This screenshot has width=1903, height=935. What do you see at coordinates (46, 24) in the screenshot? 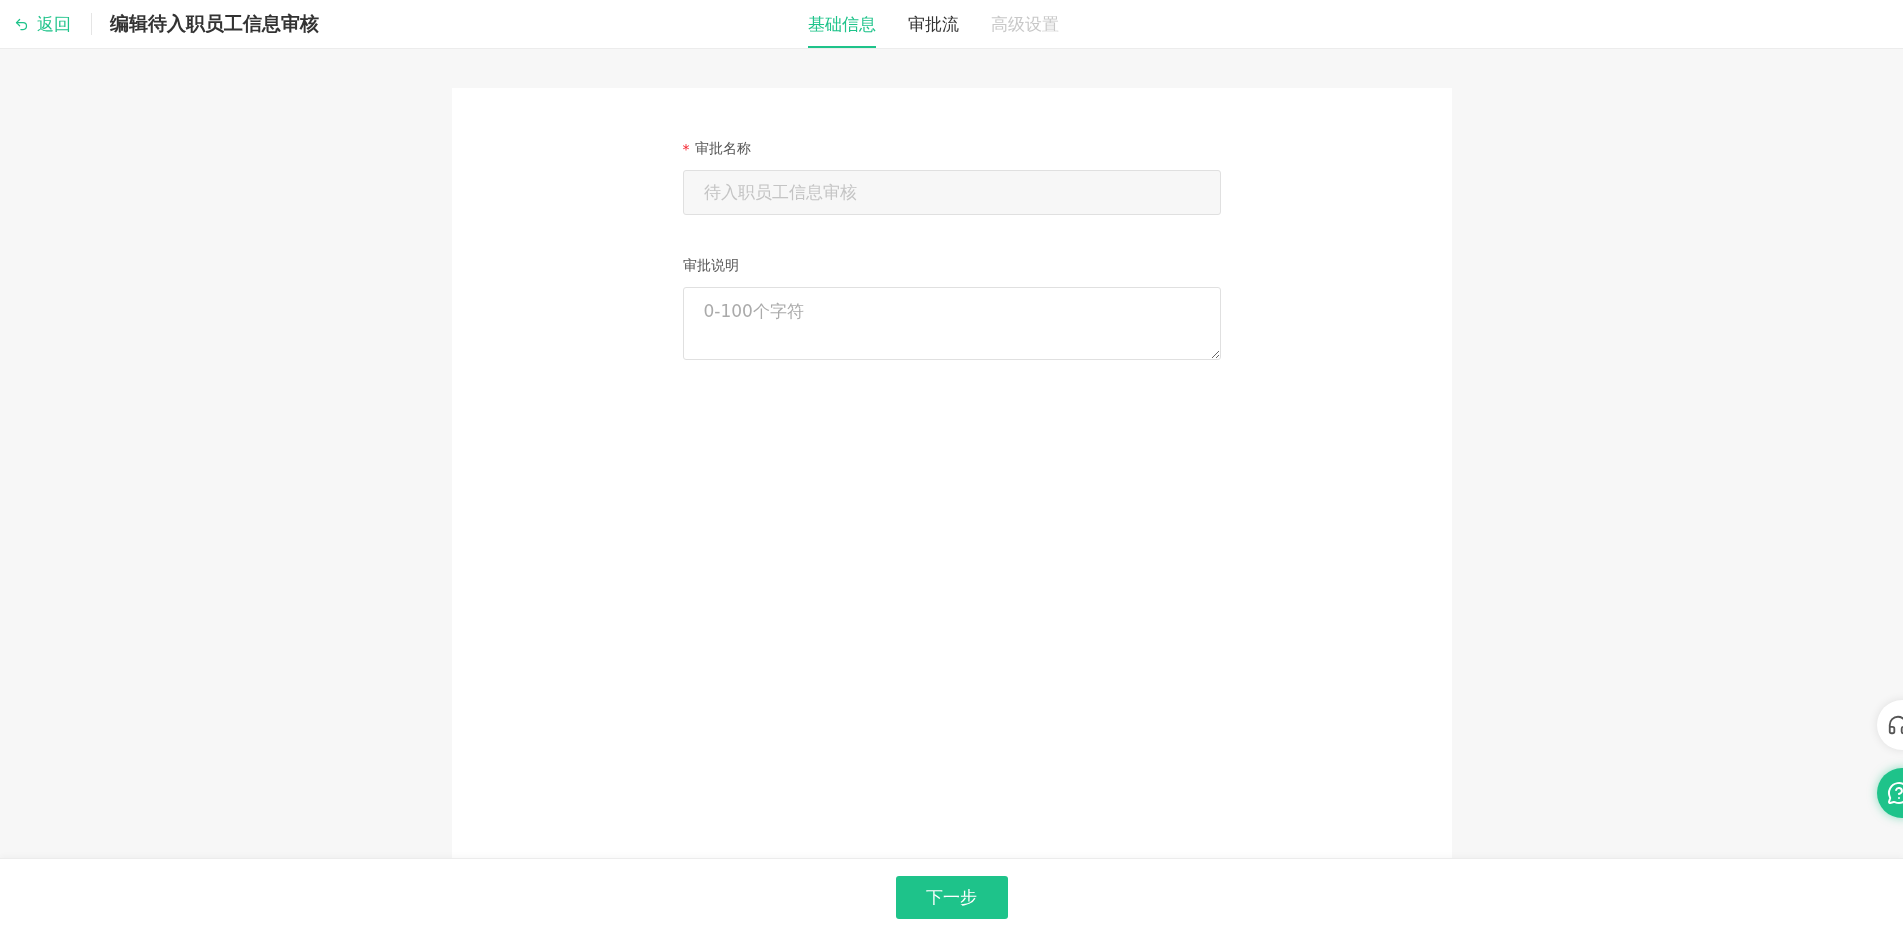
I see `back-link: 返回` at bounding box center [46, 24].